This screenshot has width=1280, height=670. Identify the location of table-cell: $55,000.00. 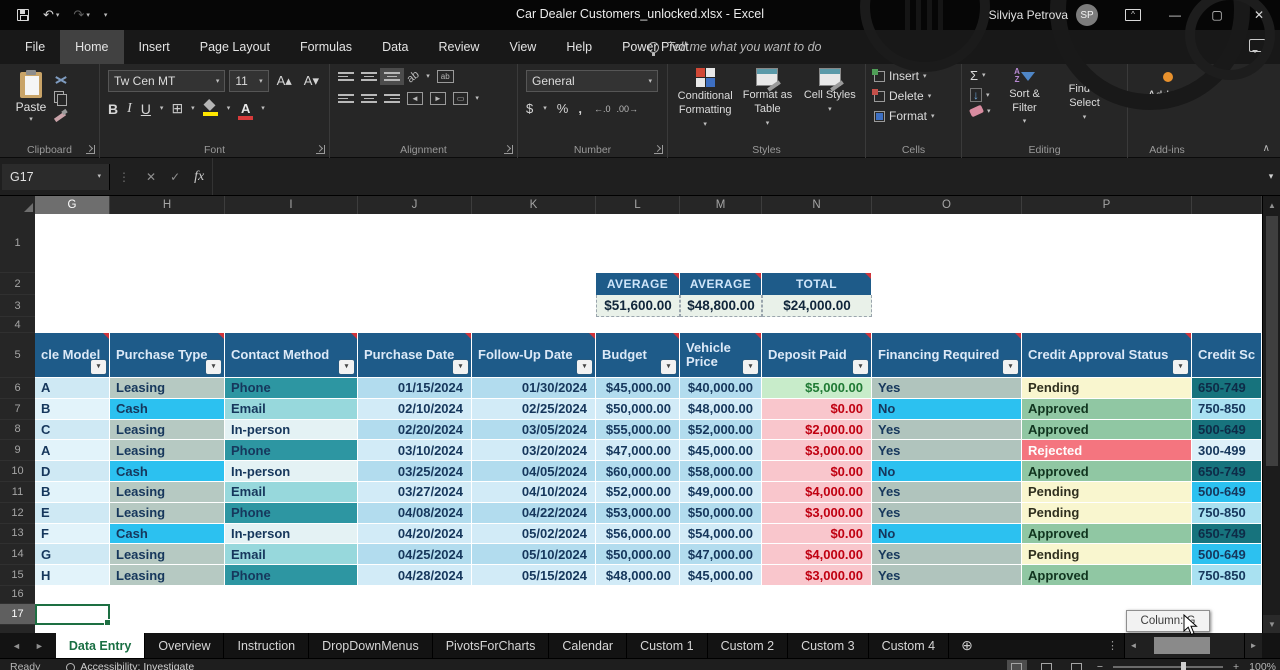
(638, 430).